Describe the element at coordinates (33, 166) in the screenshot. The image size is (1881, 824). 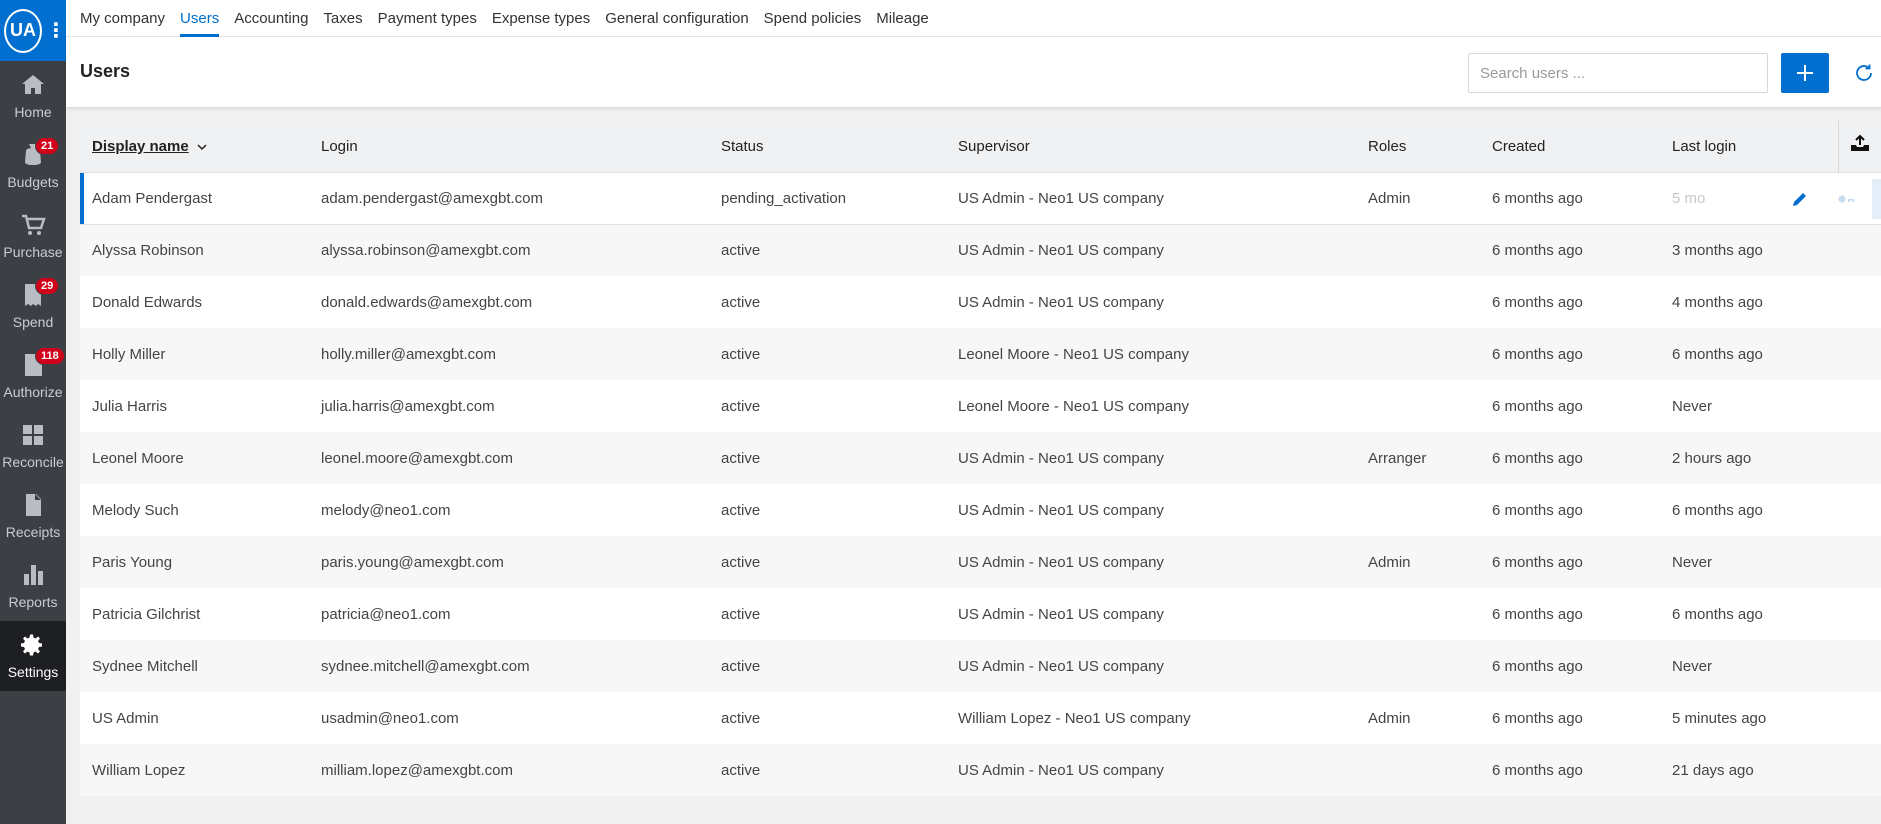
I see `sidebar-item-budgets: Budgets 21` at that location.